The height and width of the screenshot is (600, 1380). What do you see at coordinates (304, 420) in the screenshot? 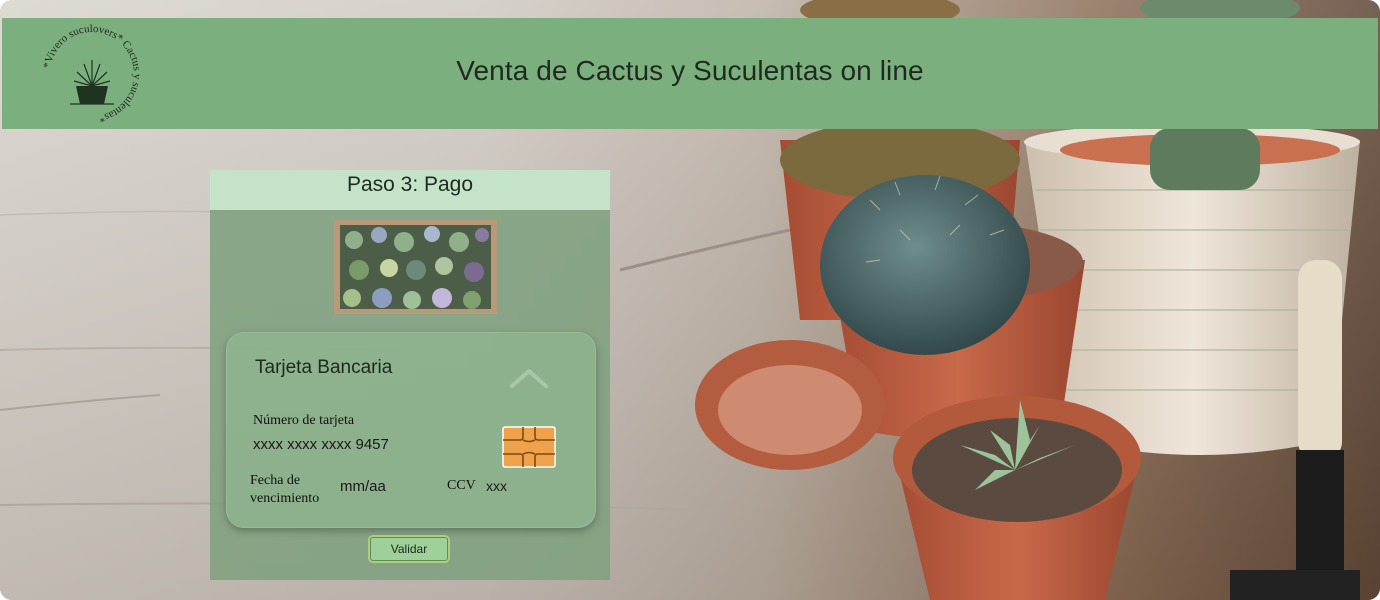
I see `card-number-label: Número de tarjeta` at bounding box center [304, 420].